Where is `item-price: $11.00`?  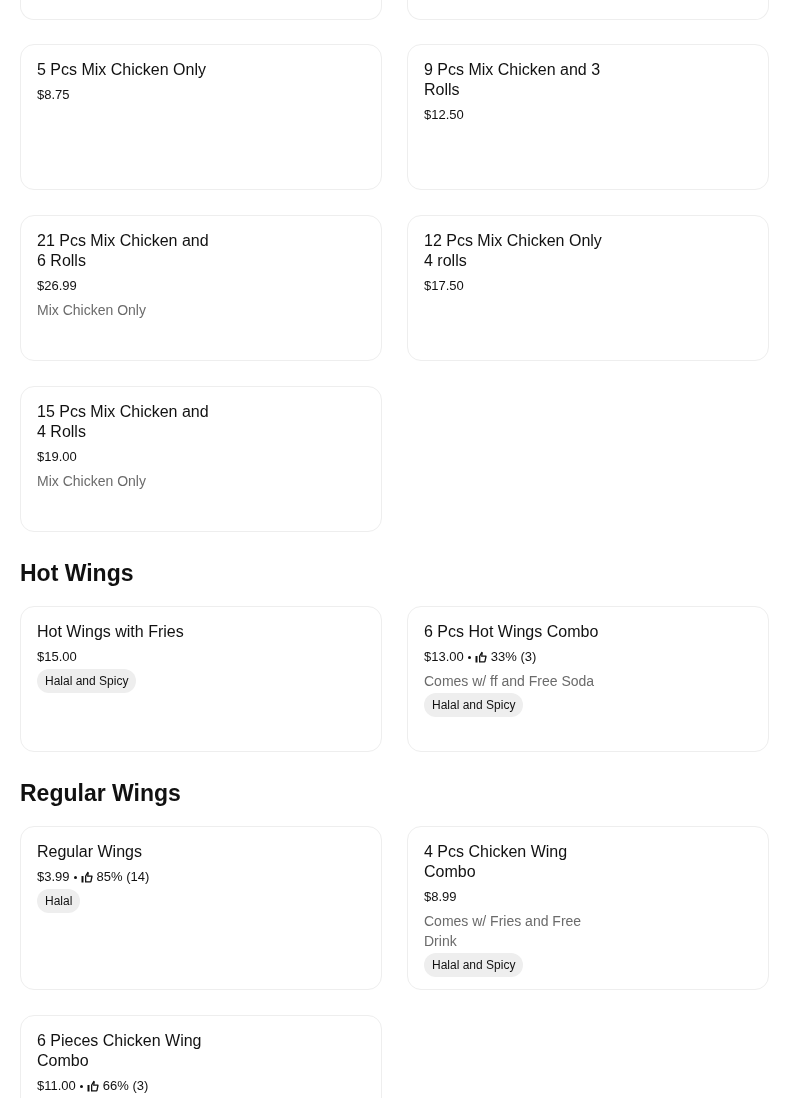 item-price: $11.00 is located at coordinates (56, 1086).